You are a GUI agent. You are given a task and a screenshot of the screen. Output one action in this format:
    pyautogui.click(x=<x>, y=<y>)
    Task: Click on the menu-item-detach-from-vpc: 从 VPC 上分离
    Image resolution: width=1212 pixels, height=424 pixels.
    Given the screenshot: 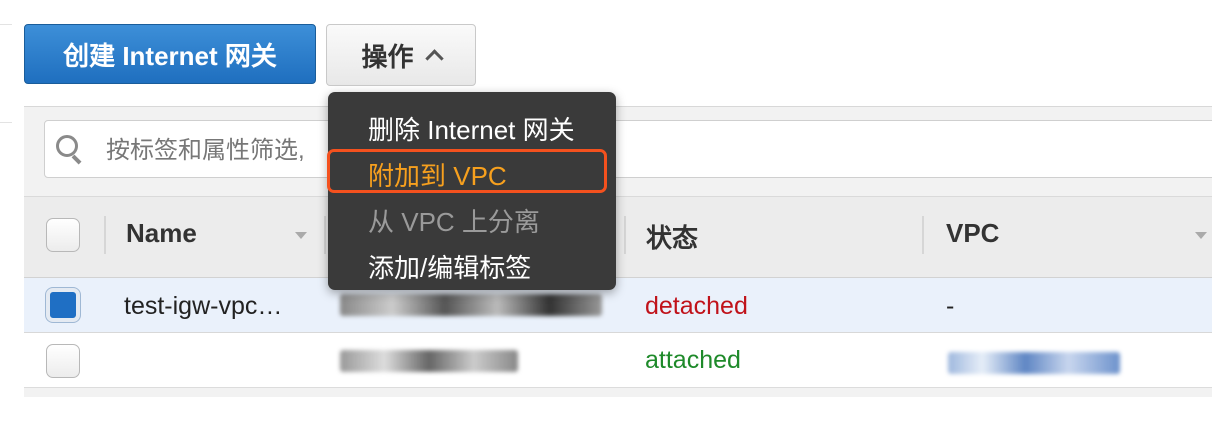 What is the action you would take?
    pyautogui.click(x=454, y=222)
    